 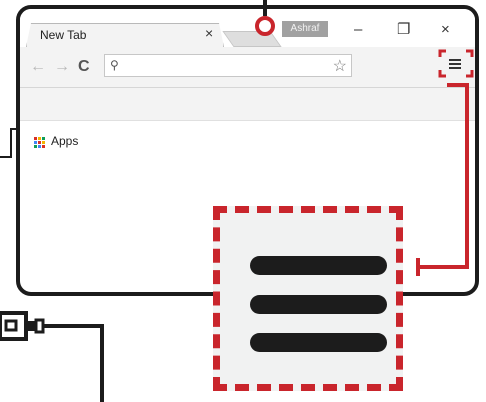 I want to click on profile-button: Ashraf, so click(x=305, y=29).